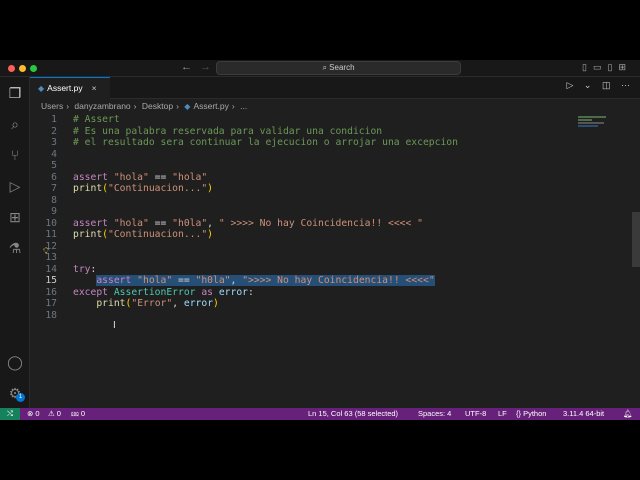 The image size is (640, 480). I want to click on minimap, so click(593, 124).